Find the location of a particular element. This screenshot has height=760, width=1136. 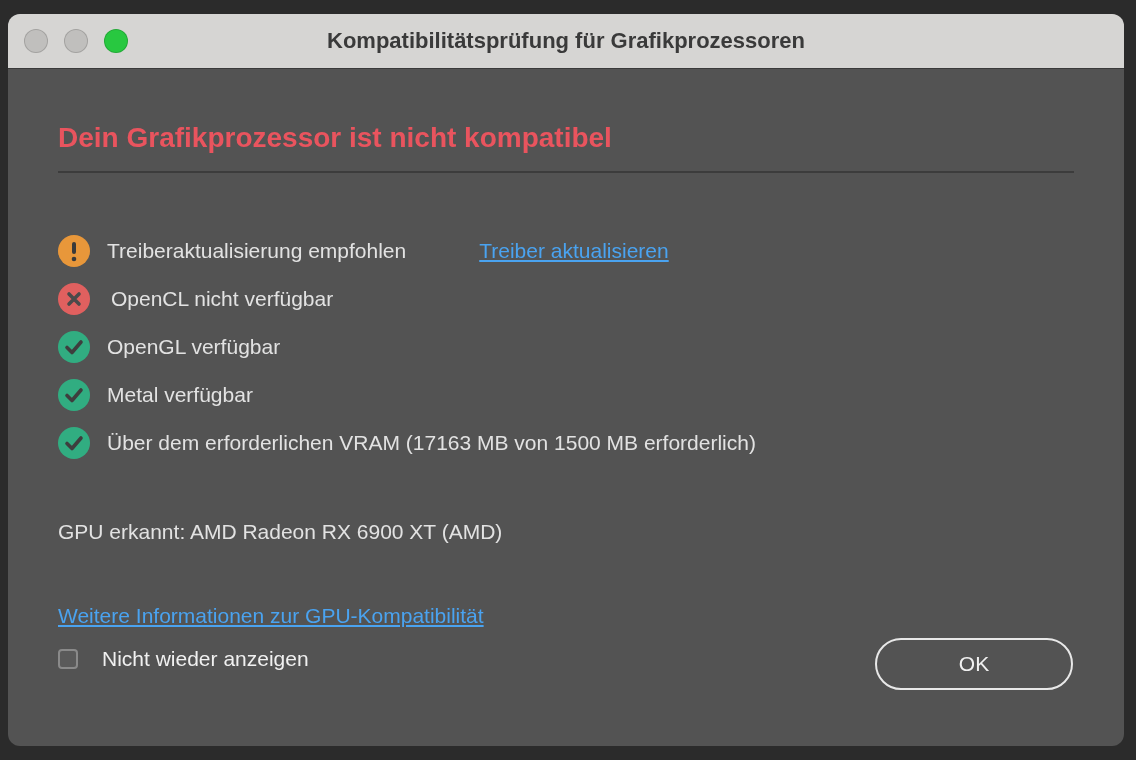

ok-button: OK is located at coordinates (974, 664).